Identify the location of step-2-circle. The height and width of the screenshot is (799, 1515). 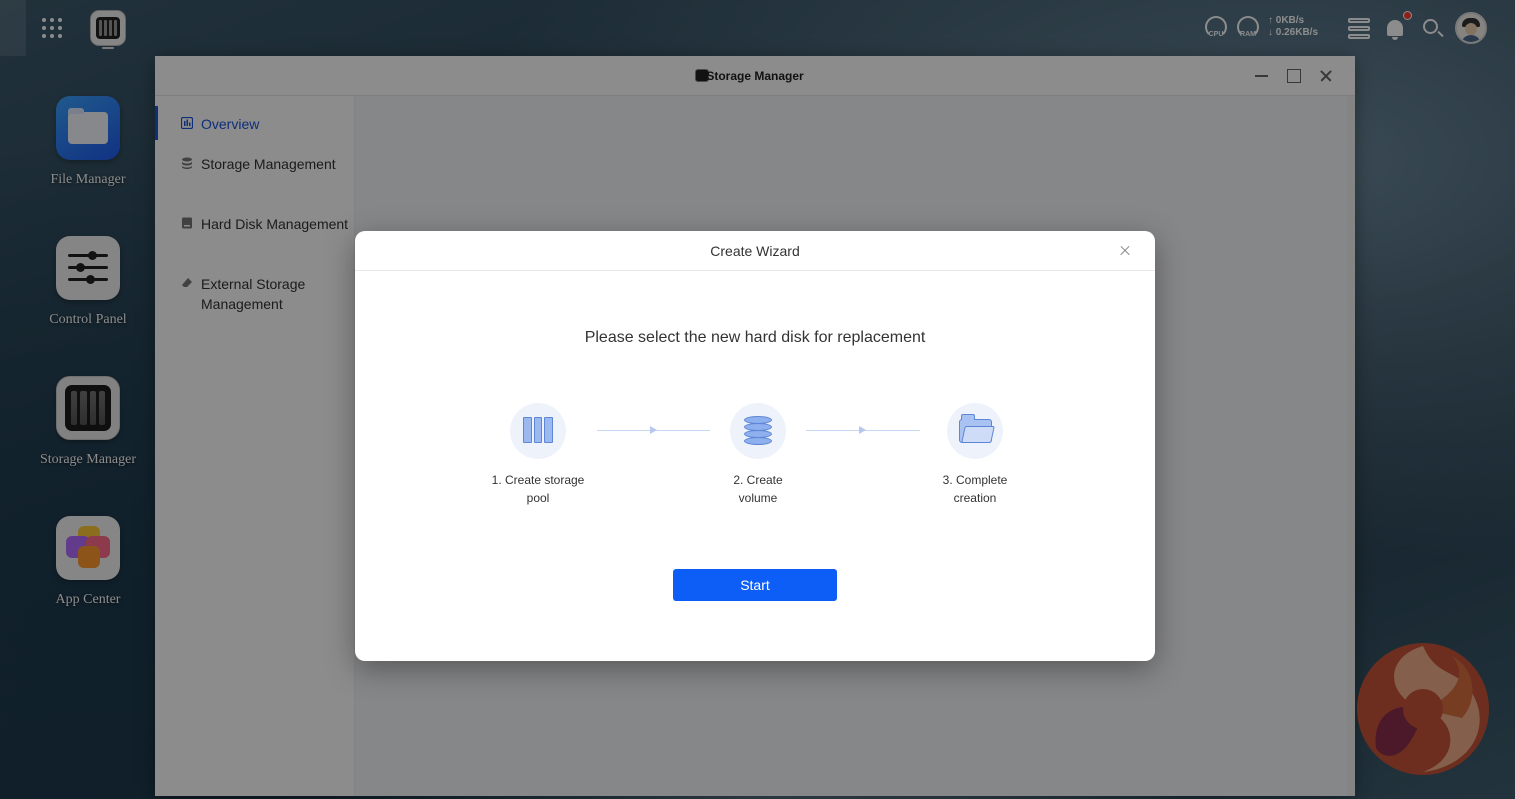
(758, 431).